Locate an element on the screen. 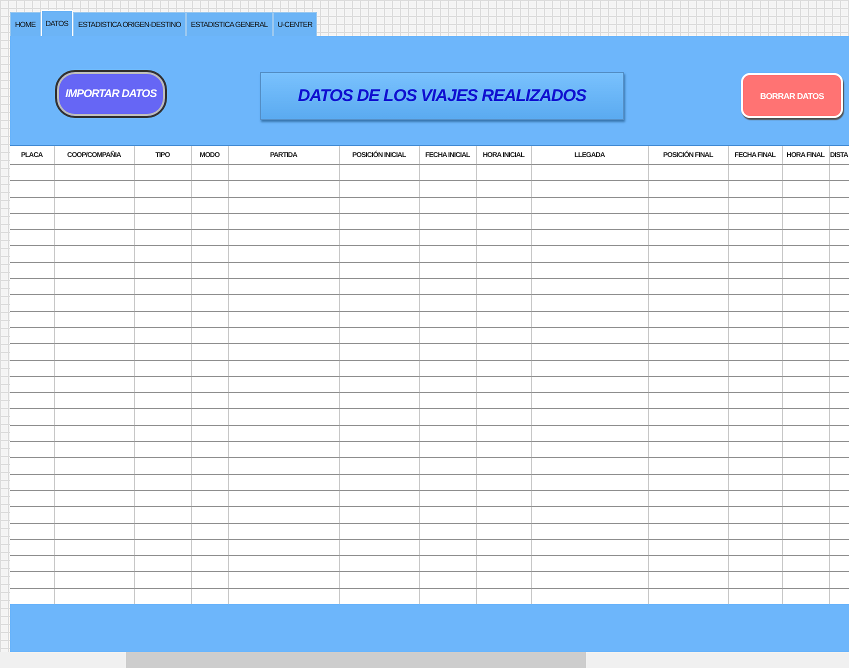  import-button: IMPORTAR DATOS is located at coordinates (111, 94).